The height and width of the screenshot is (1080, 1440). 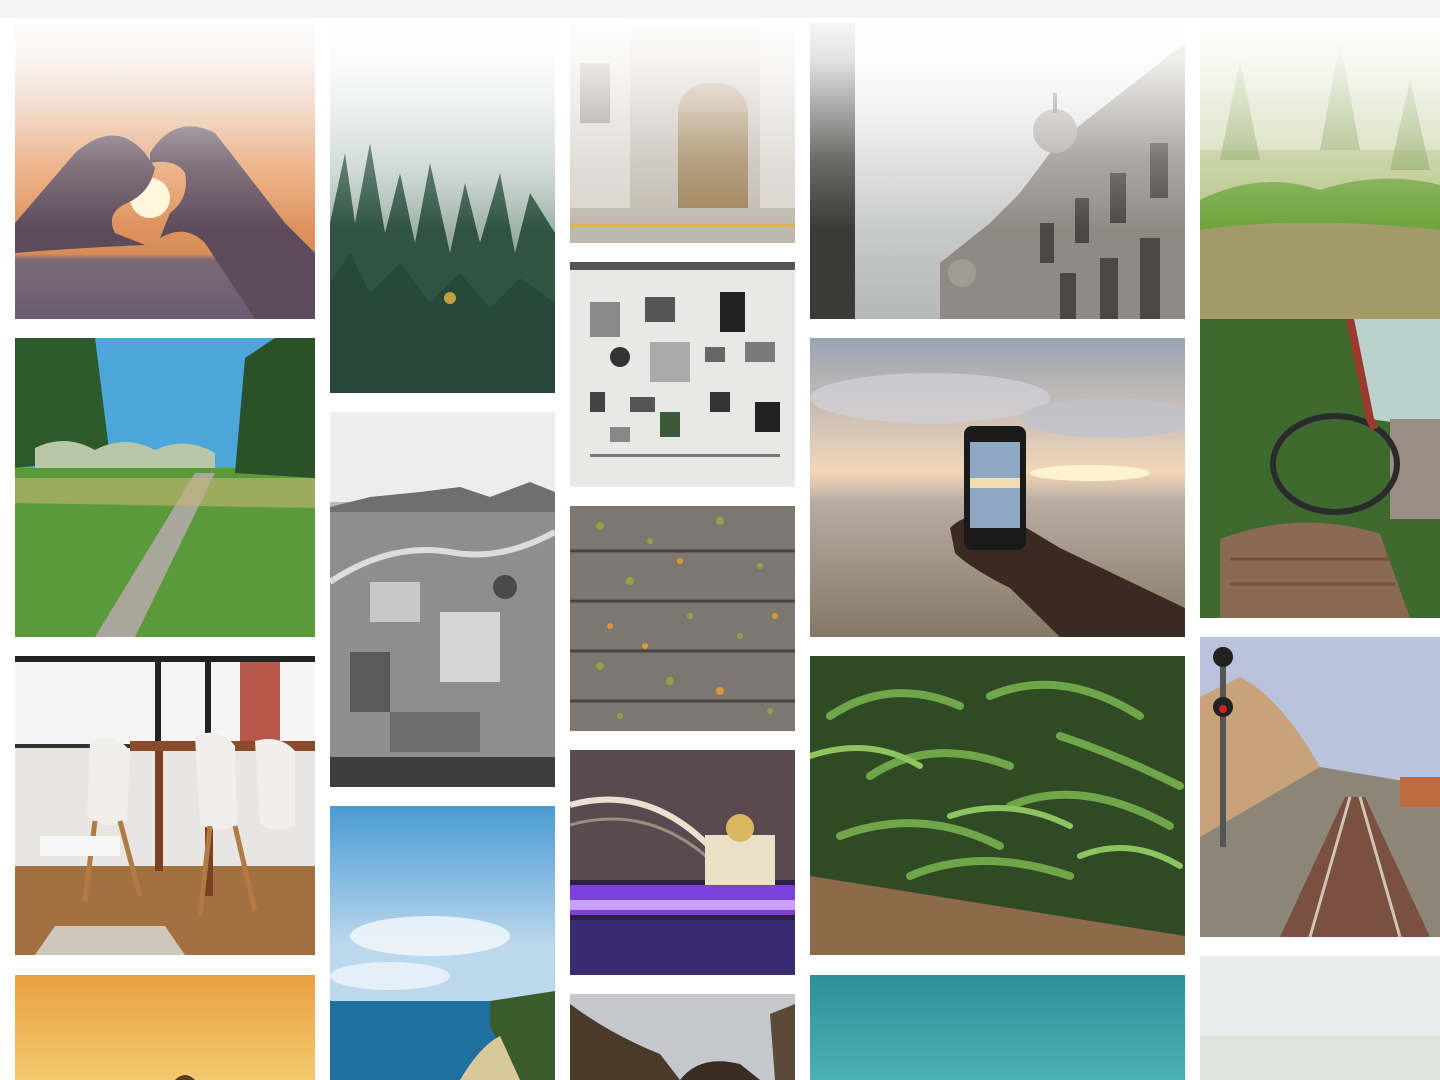 I want to click on disassembled-camera-parts-photo, so click(x=682, y=374).